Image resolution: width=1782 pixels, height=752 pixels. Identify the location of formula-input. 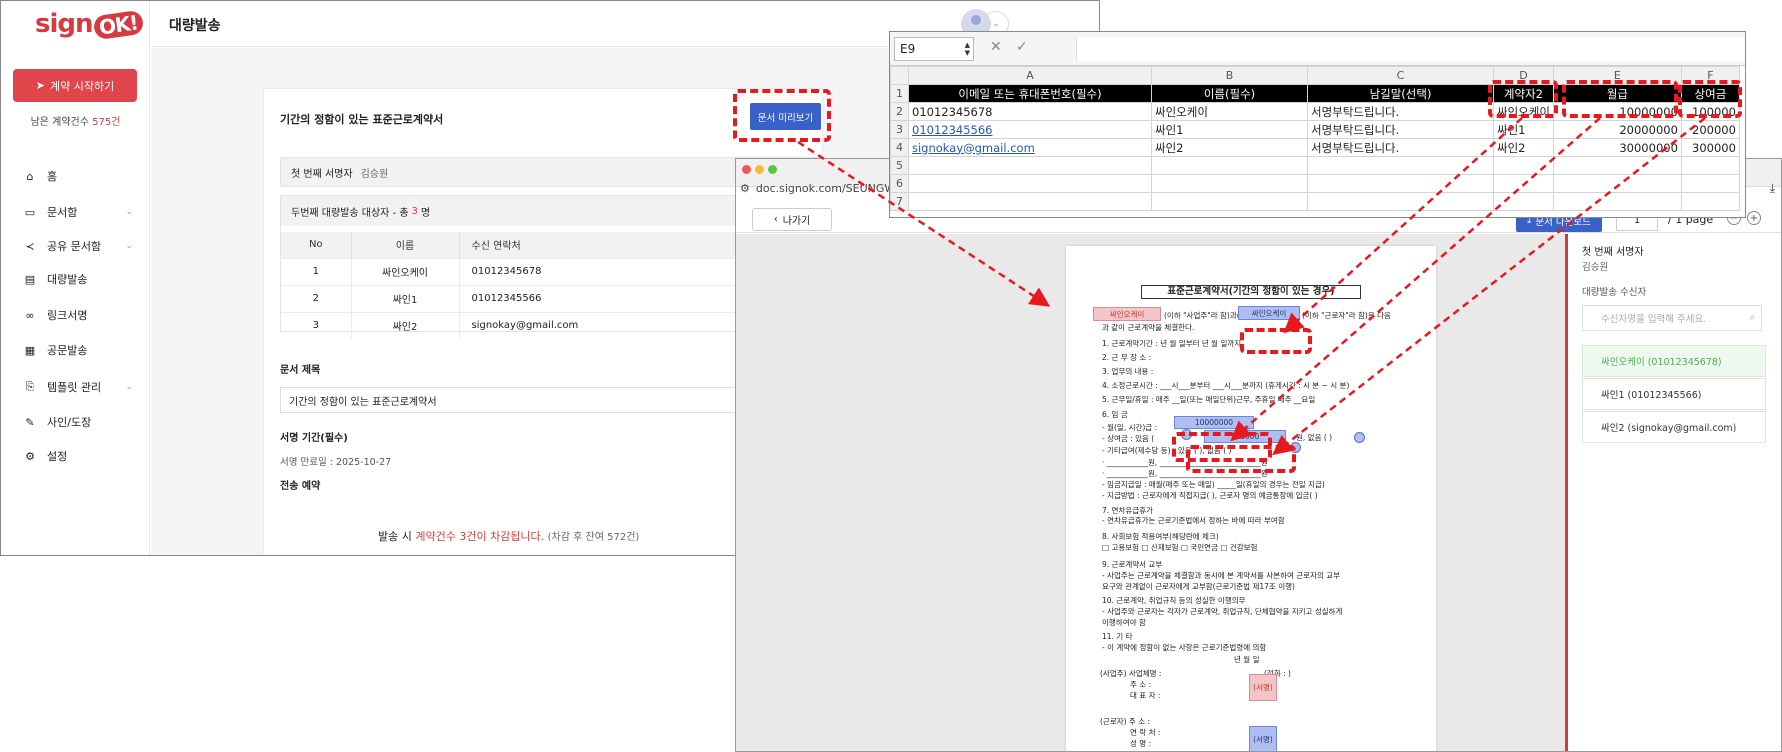
(1410, 49).